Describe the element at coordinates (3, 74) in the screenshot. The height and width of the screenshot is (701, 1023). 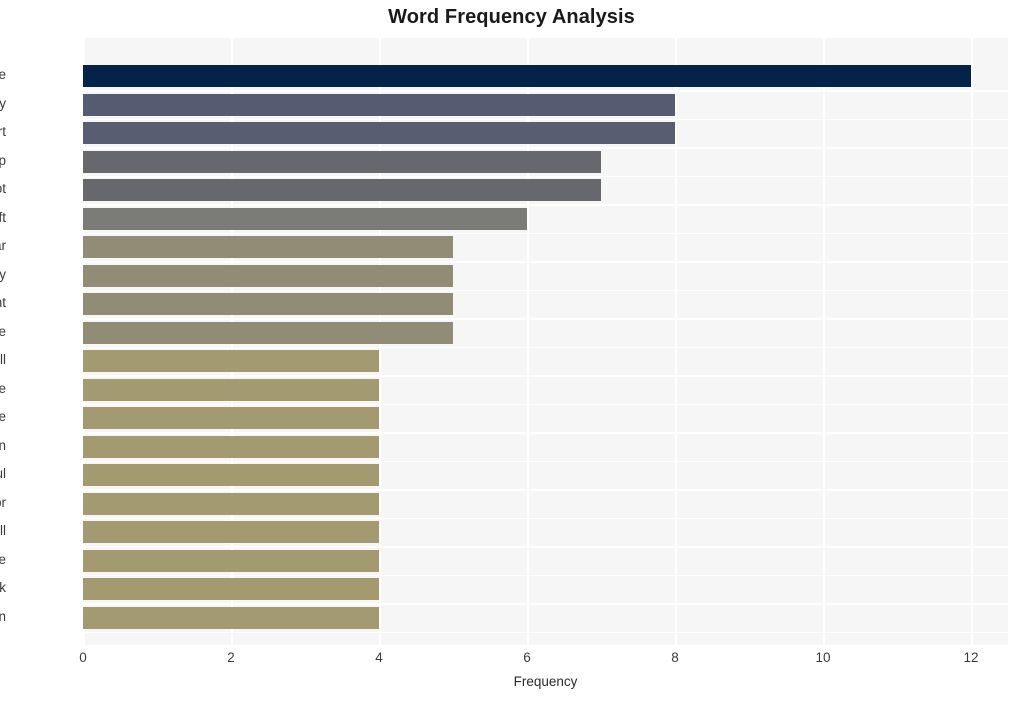
I see `y-tick-label-image: image` at that location.